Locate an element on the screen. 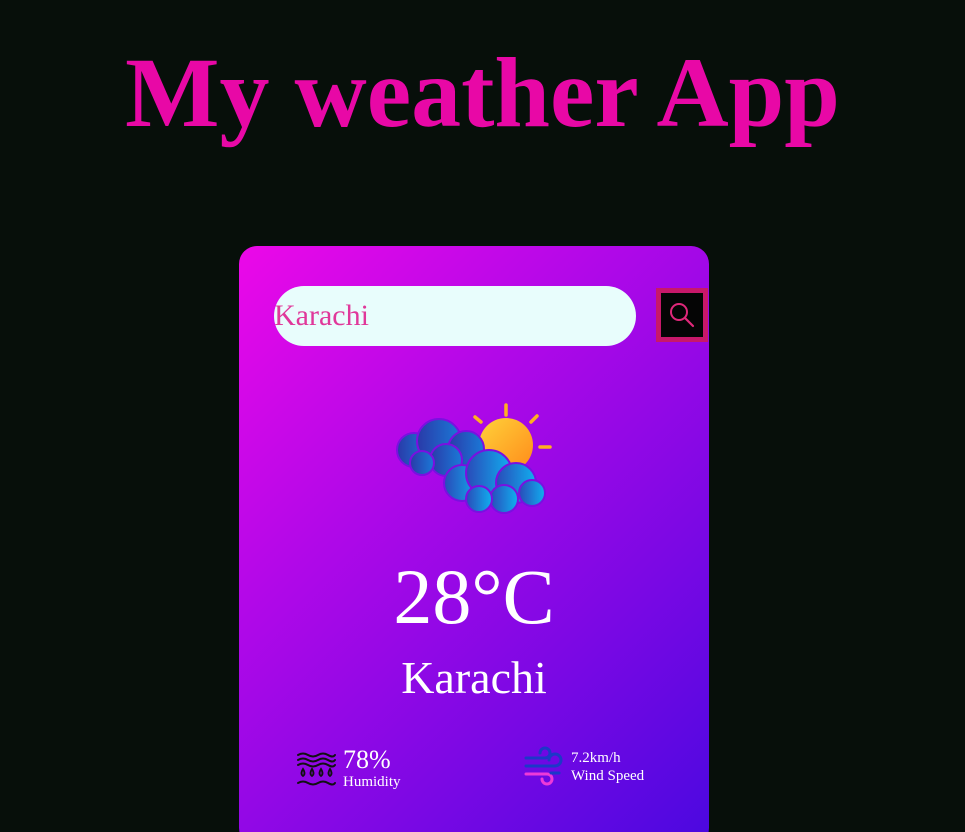 Image resolution: width=965 pixels, height=832 pixels. app-title: My weather App is located at coordinates (482, 92).